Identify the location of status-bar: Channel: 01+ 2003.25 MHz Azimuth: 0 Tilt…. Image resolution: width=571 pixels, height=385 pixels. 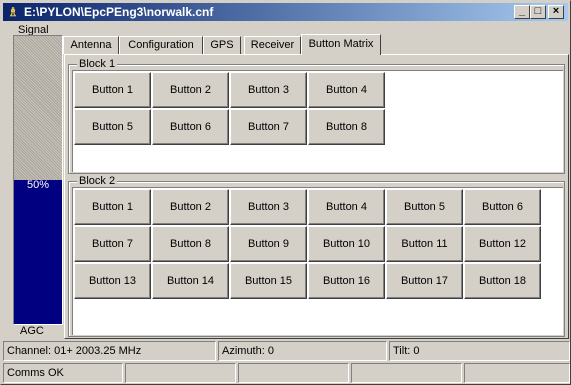
(286, 351).